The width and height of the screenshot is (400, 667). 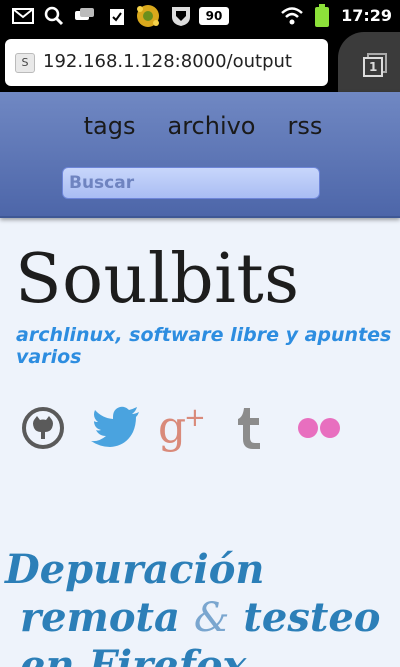 I want to click on site-title: Soulbits, so click(x=157, y=279).